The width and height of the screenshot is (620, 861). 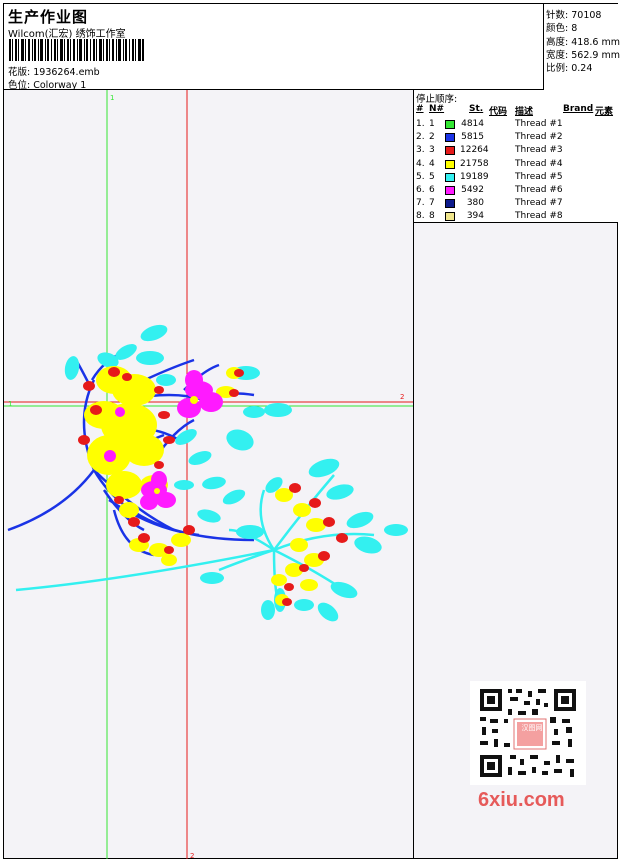 I want to click on row-stitches: 394, so click(x=475, y=216).